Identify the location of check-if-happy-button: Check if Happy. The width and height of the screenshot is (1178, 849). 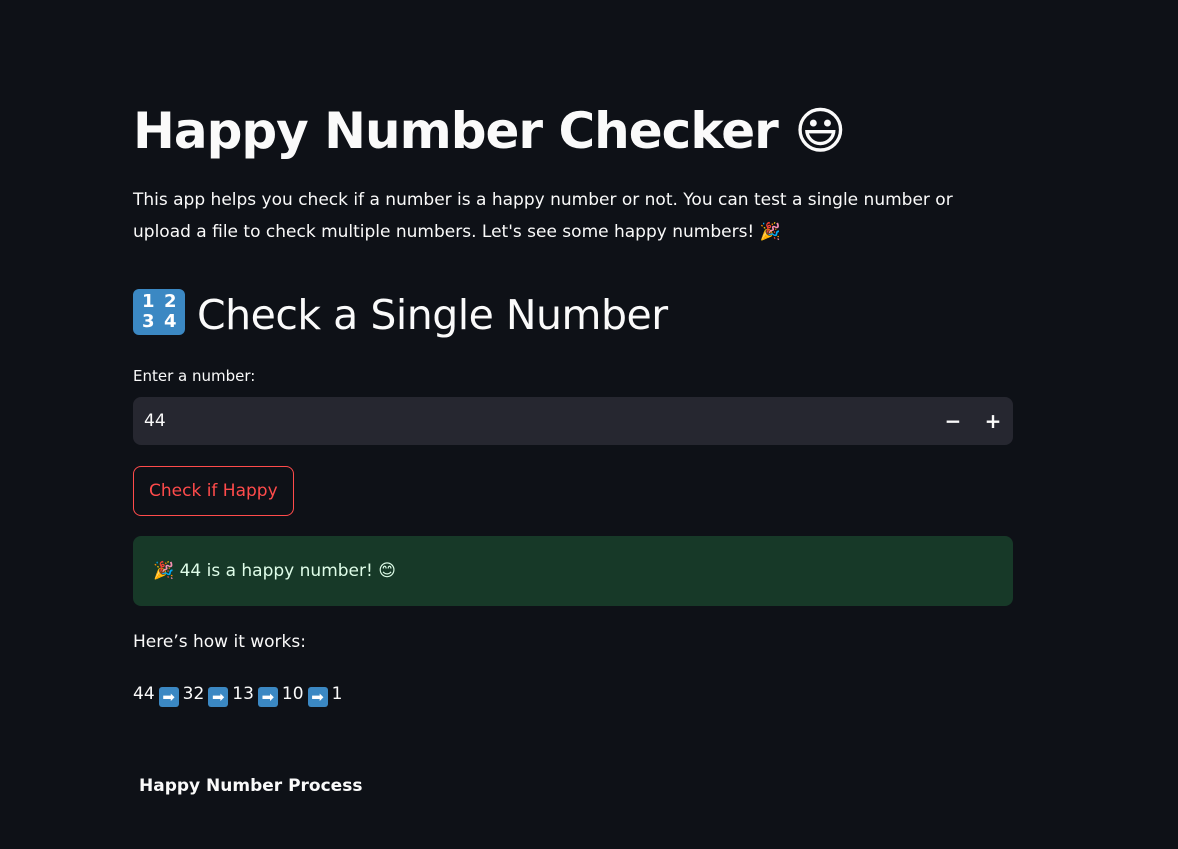
(213, 491).